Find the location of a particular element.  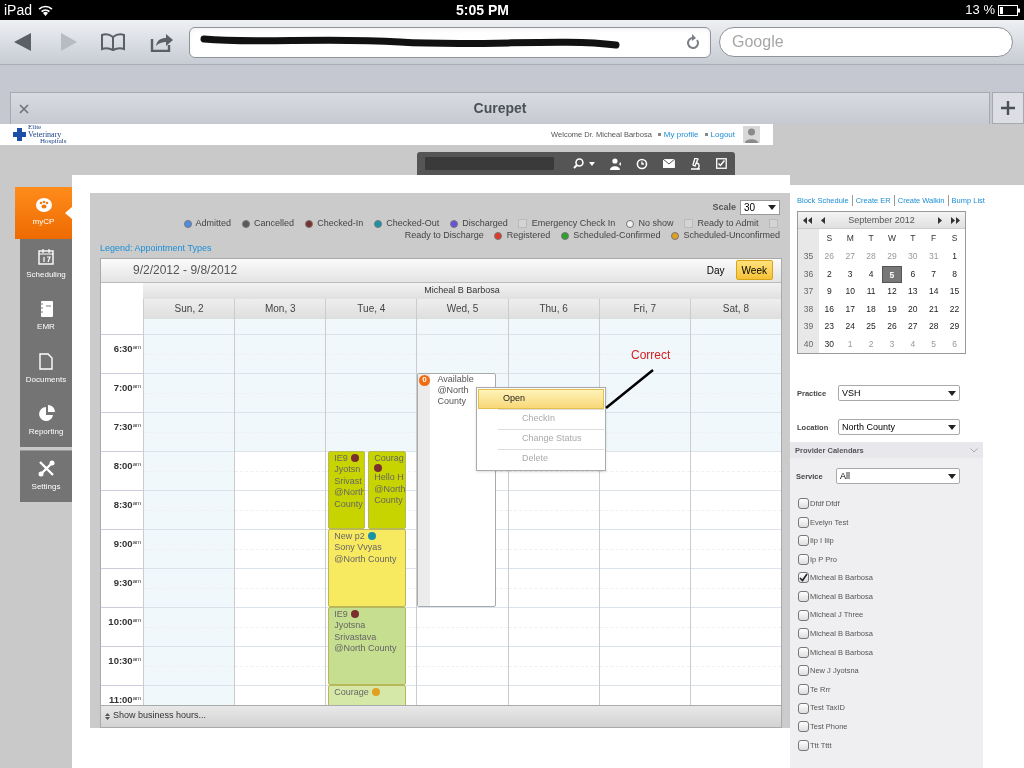

calendar-day: 9 is located at coordinates (829, 292).